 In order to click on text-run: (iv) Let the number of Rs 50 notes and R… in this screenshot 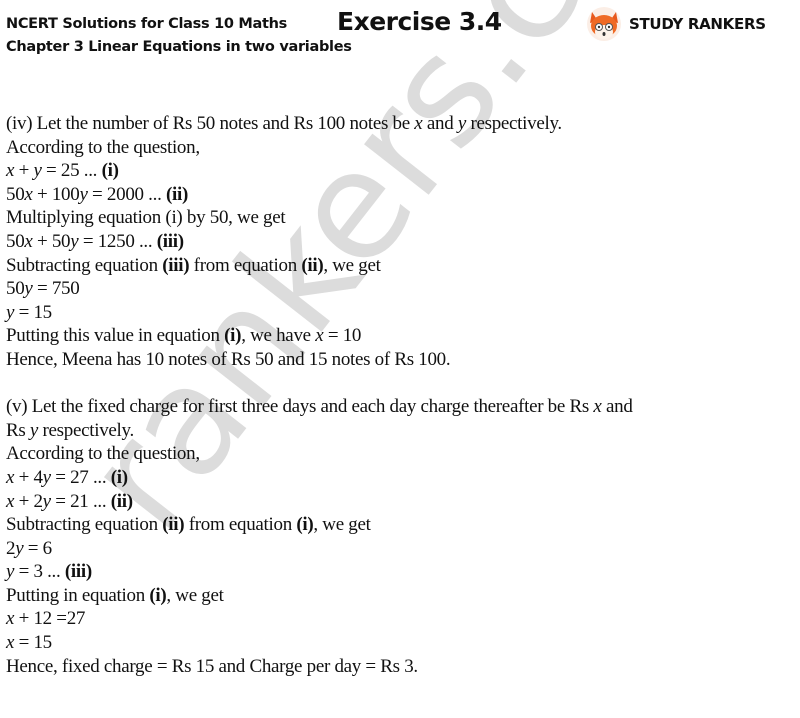, I will do `click(210, 123)`.